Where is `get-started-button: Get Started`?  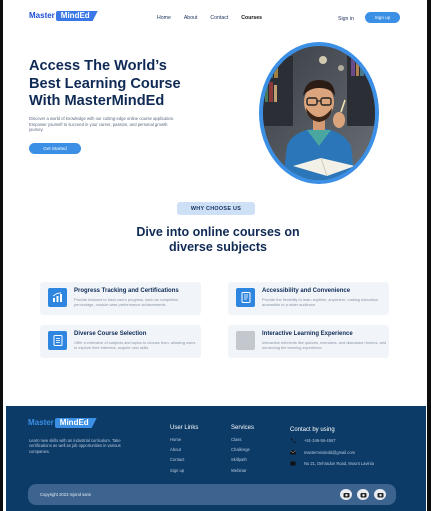 get-started-button: Get Started is located at coordinates (55, 148).